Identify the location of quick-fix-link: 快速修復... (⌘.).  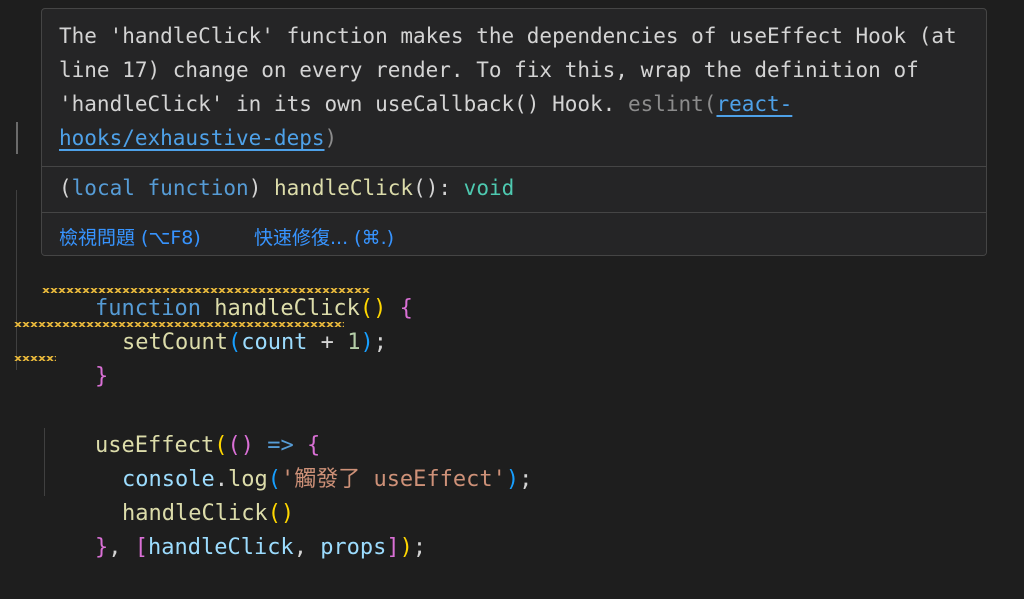
(324, 236).